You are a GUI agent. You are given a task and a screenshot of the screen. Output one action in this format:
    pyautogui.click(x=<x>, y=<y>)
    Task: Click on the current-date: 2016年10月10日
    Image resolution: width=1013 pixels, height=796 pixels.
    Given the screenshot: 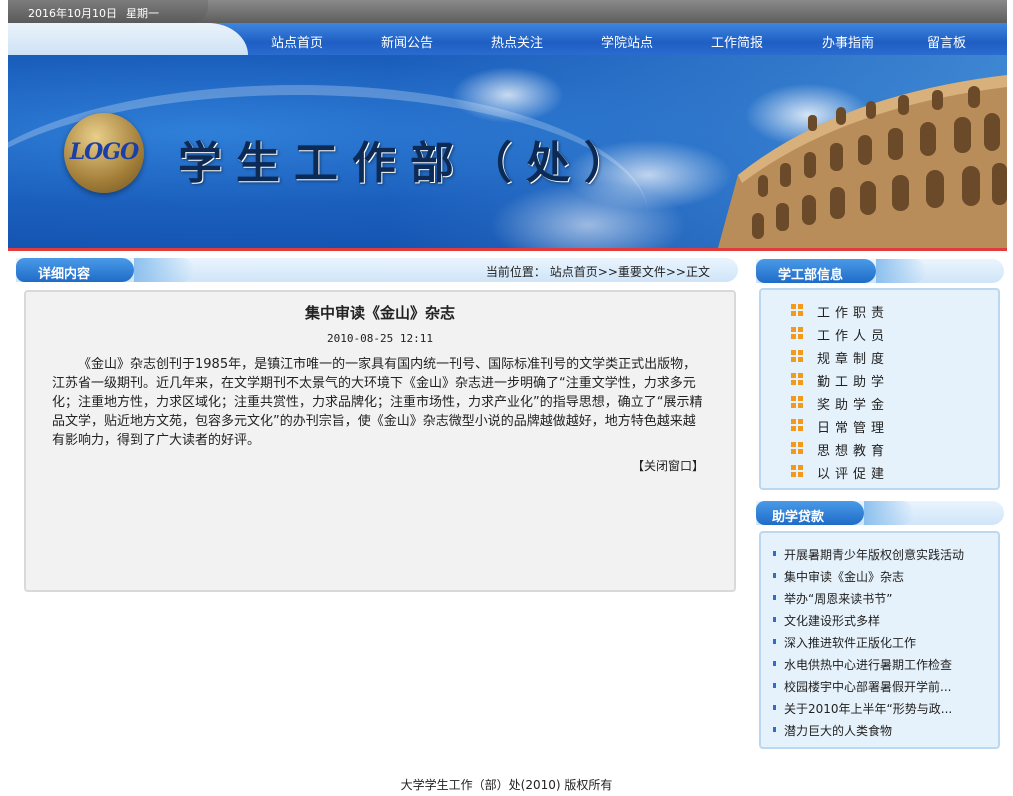 What is the action you would take?
    pyautogui.click(x=72, y=13)
    